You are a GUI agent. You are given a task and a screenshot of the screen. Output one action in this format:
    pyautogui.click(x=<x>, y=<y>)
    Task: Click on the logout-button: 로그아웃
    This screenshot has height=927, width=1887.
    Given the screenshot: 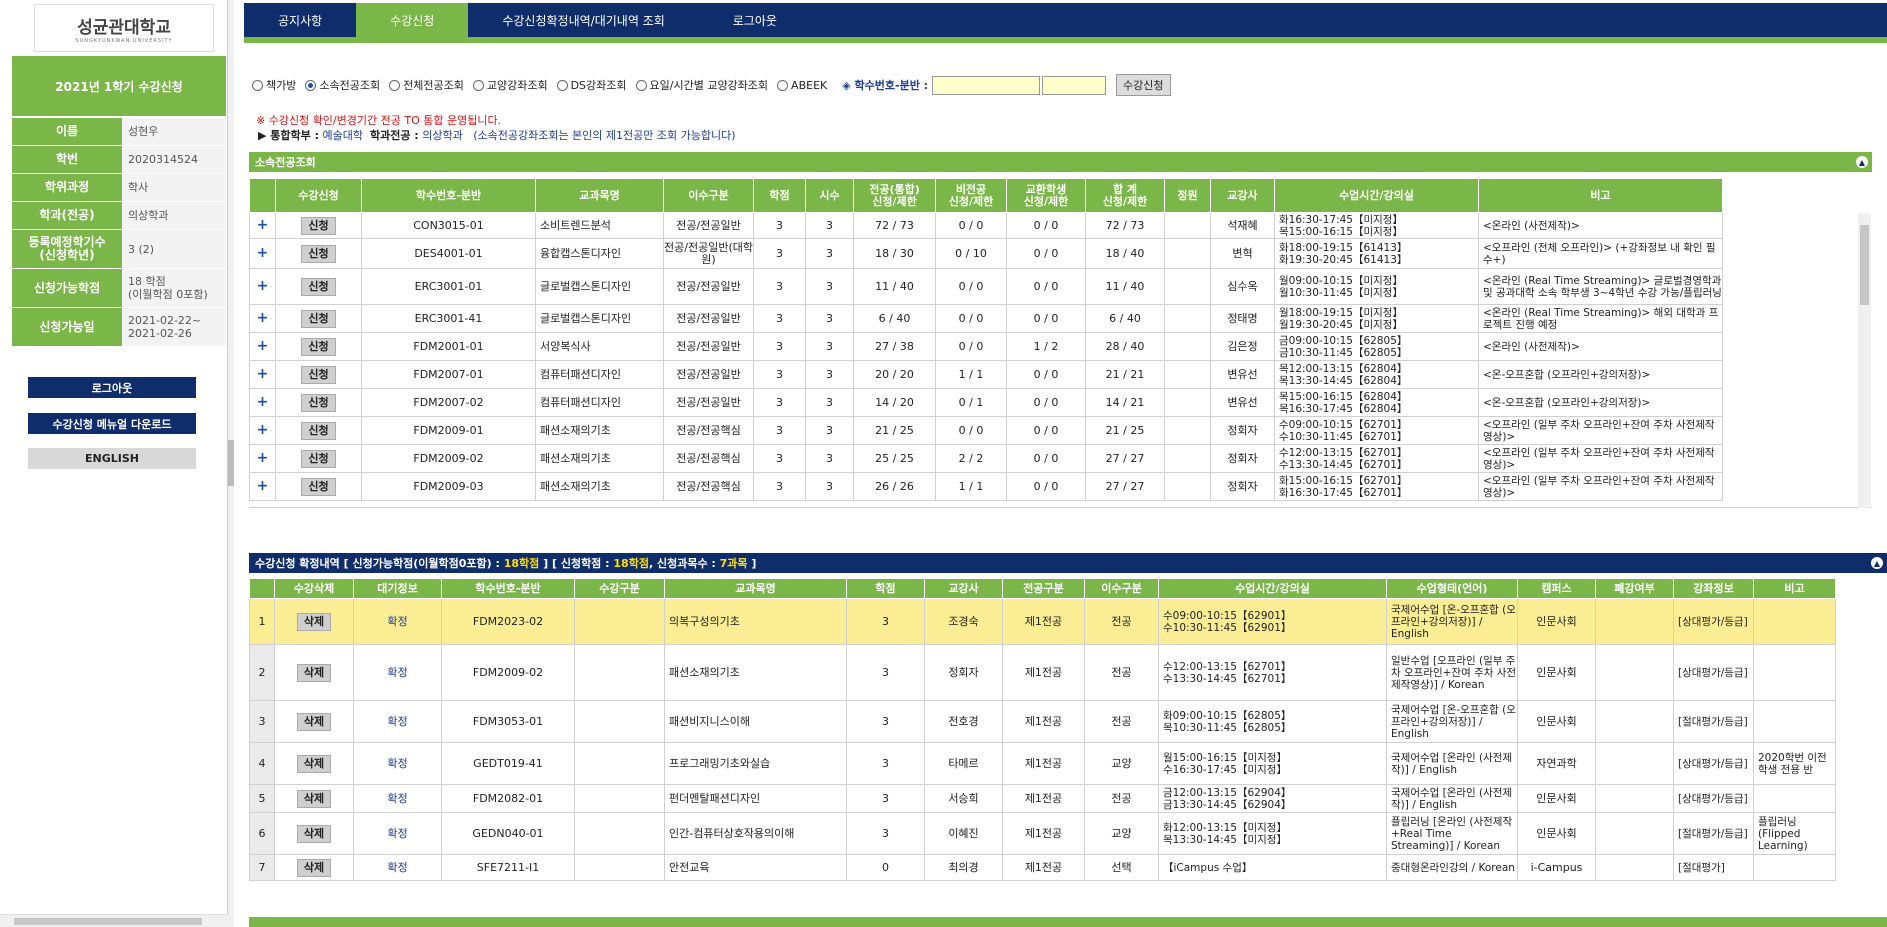 What is the action you would take?
    pyautogui.click(x=112, y=387)
    